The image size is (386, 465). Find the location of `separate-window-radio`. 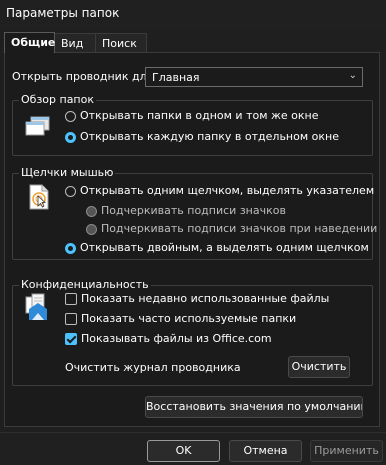

separate-window-radio is located at coordinates (70, 137).